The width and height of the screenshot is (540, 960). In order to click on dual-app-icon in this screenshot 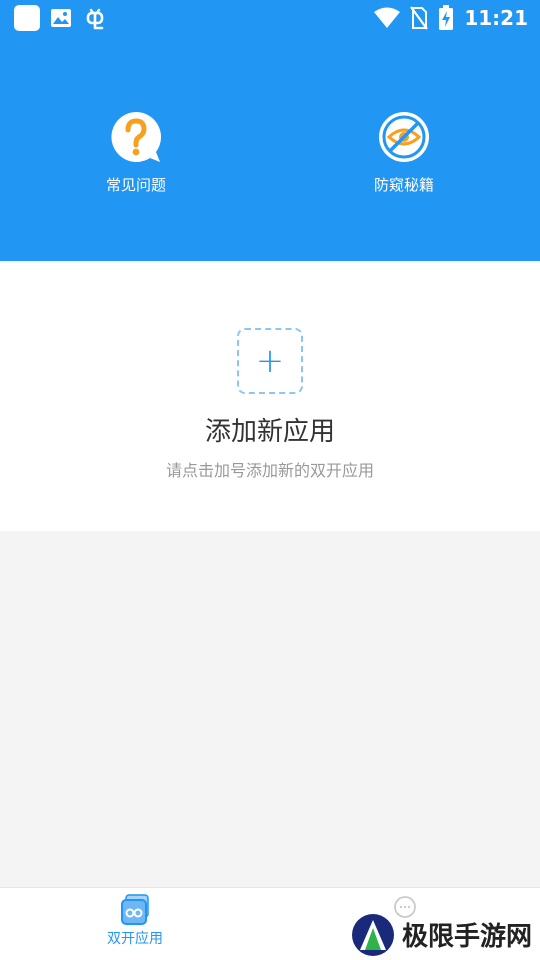, I will do `click(135, 909)`.